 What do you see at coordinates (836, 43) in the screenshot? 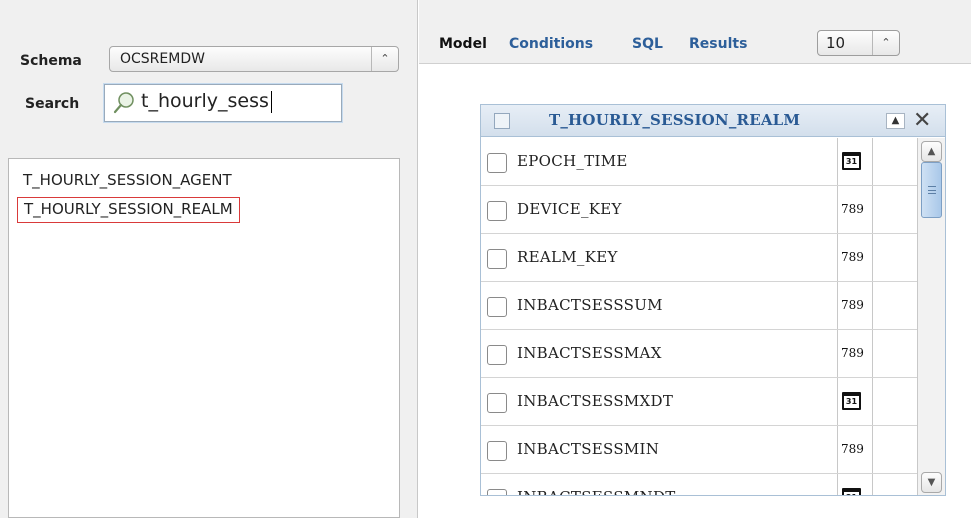
I see `results-limit-value: 10` at bounding box center [836, 43].